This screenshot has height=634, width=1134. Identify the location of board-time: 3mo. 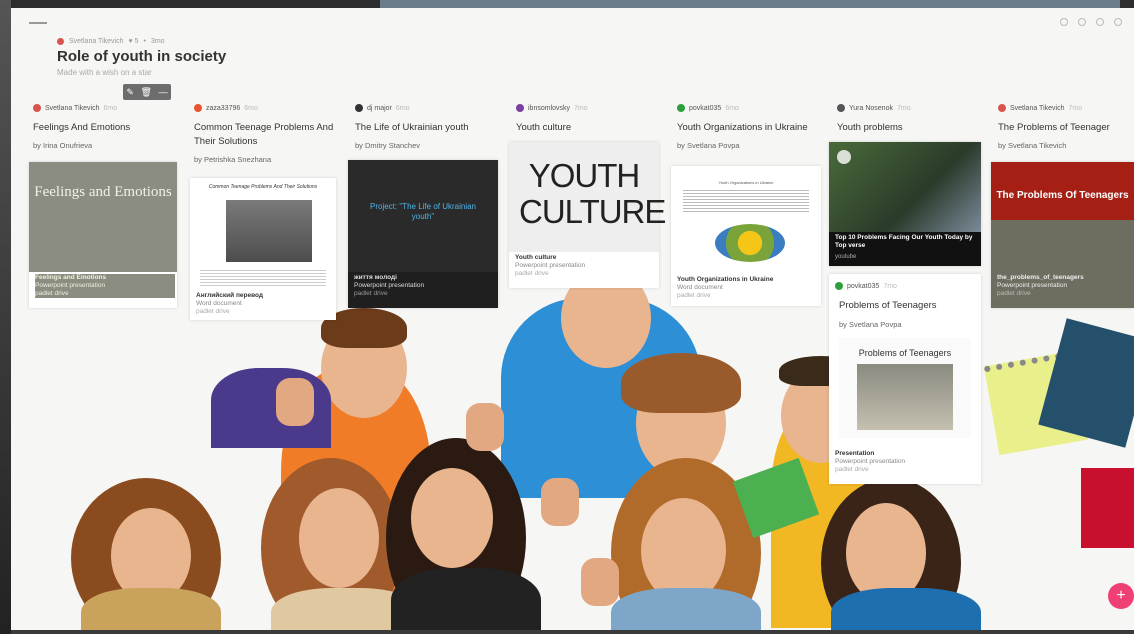
(157, 41).